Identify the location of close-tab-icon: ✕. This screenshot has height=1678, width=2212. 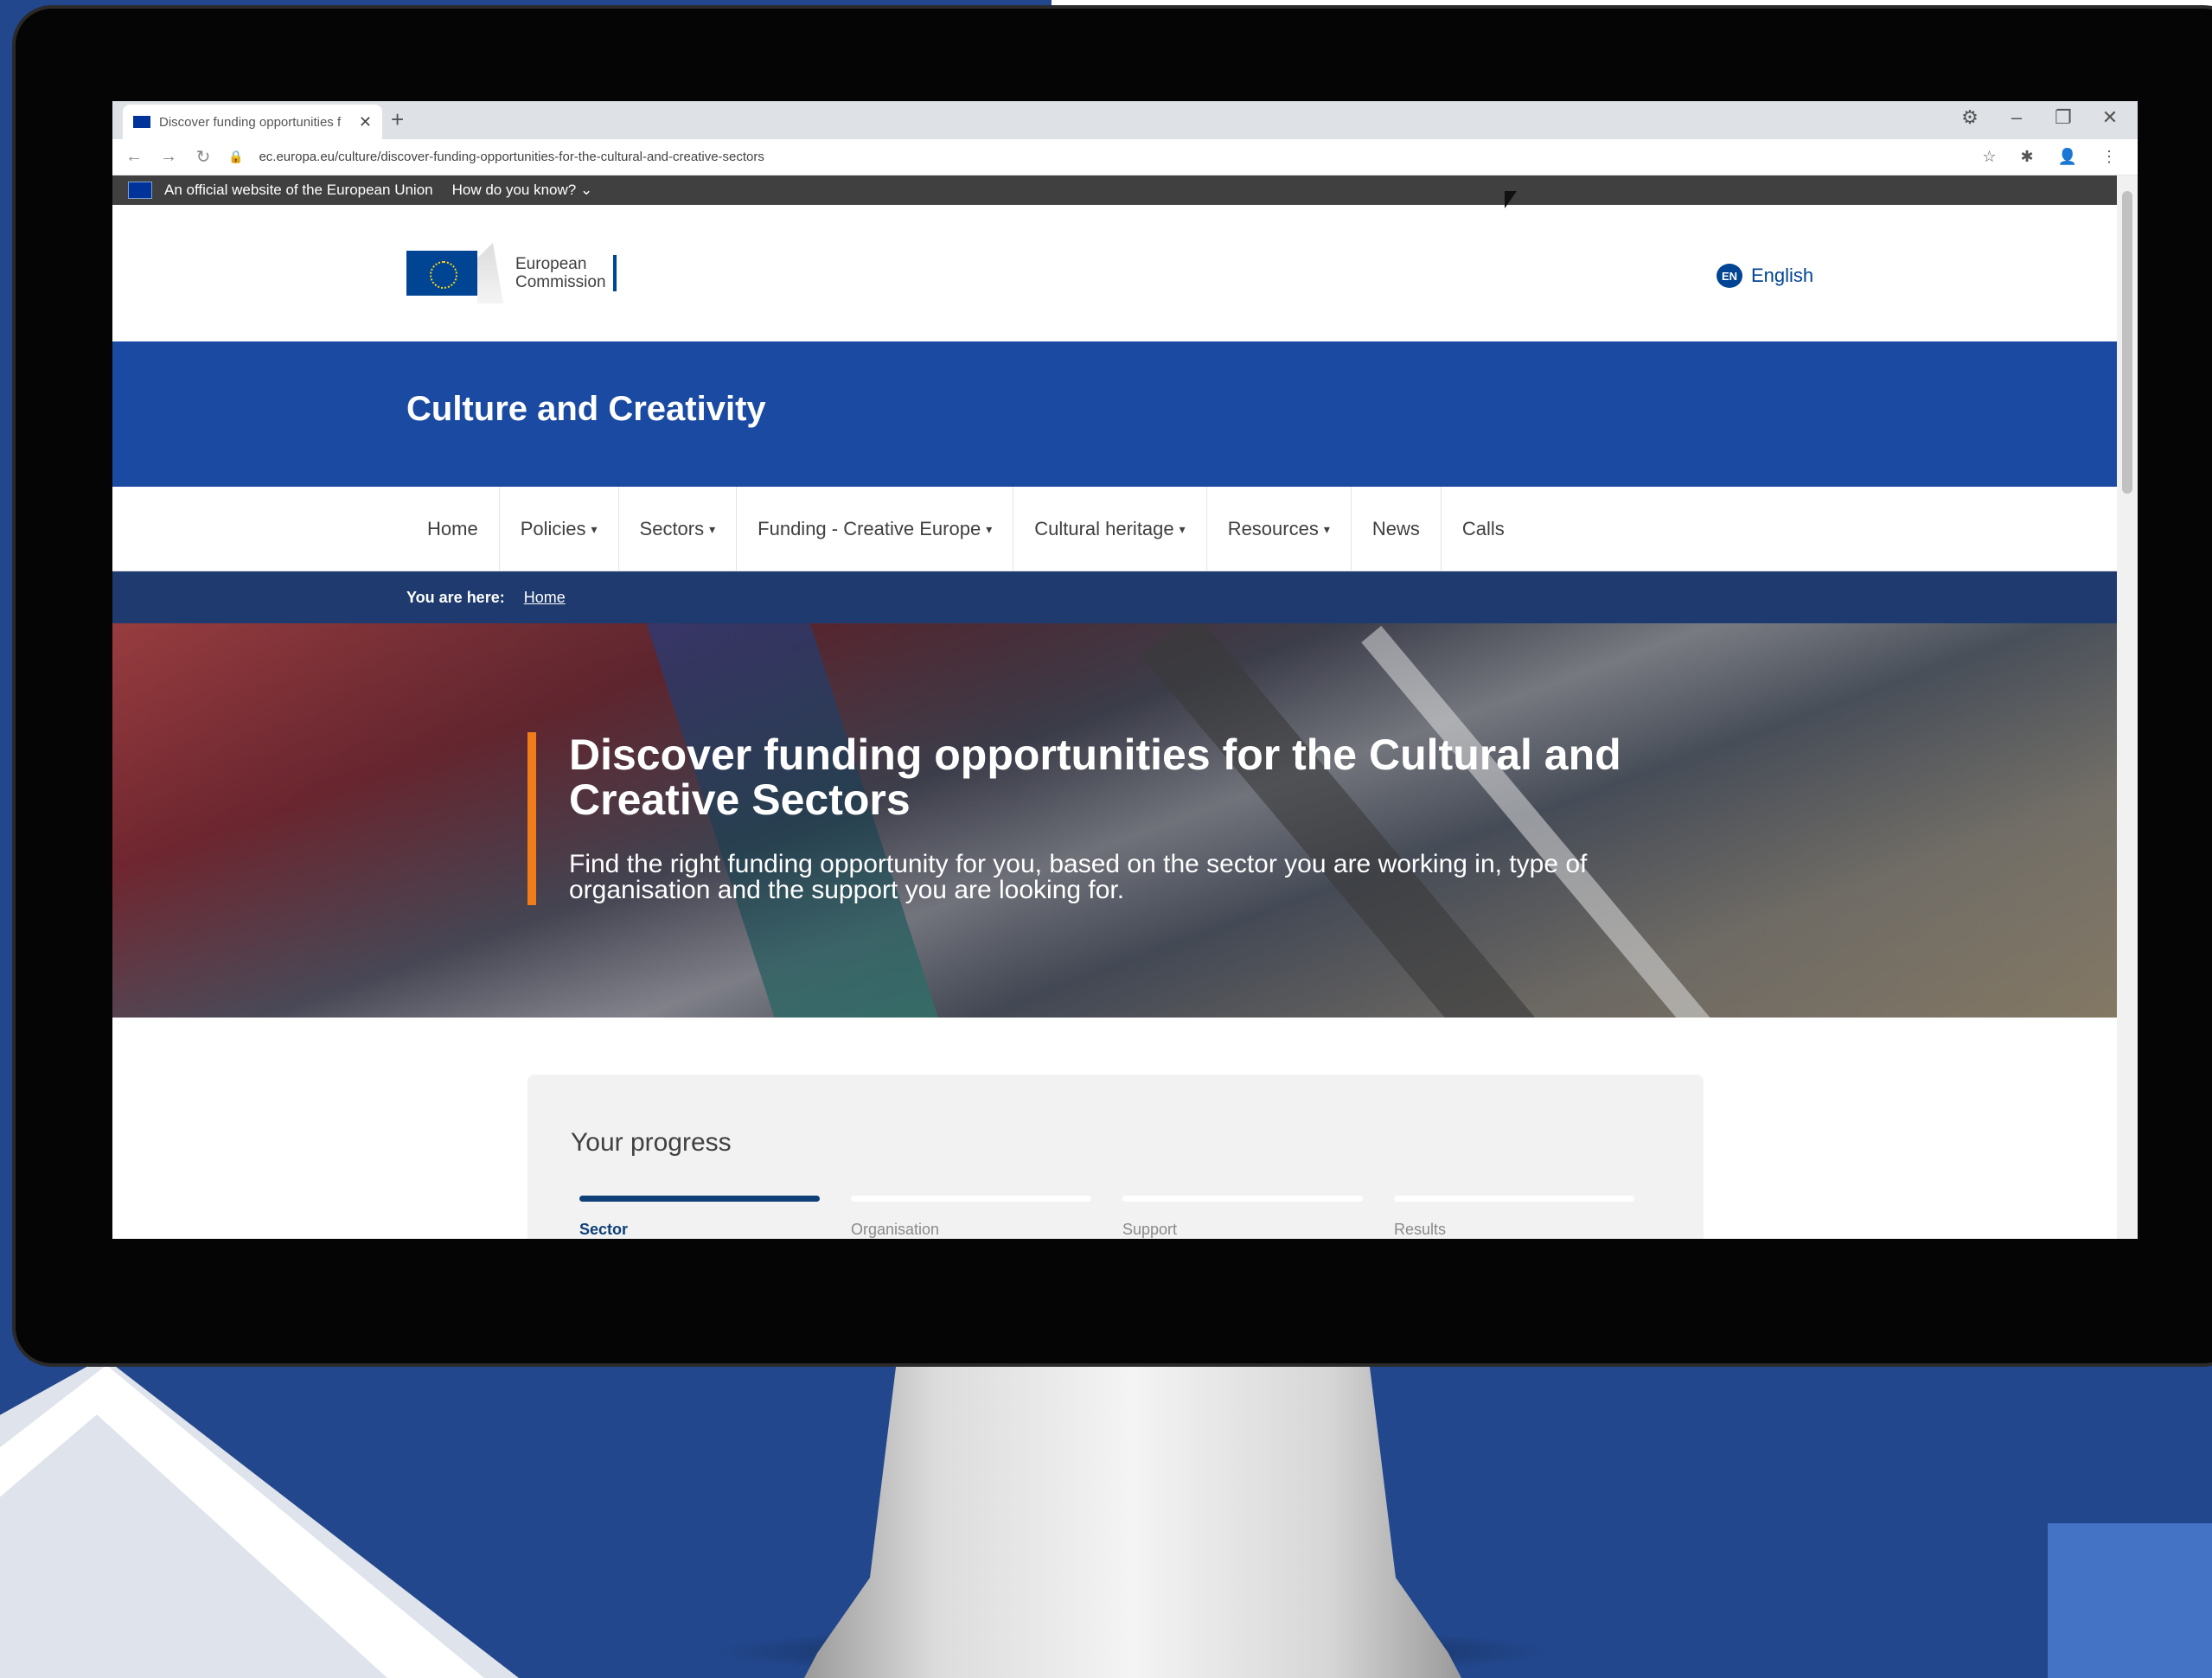
(365, 122).